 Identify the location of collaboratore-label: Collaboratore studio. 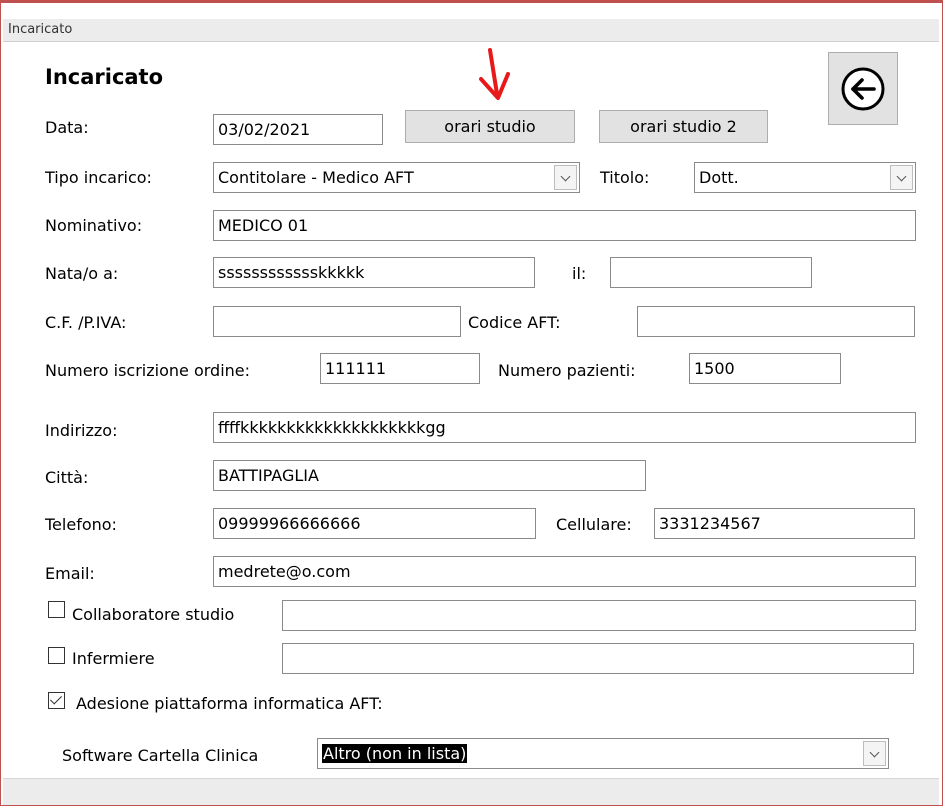
(153, 614).